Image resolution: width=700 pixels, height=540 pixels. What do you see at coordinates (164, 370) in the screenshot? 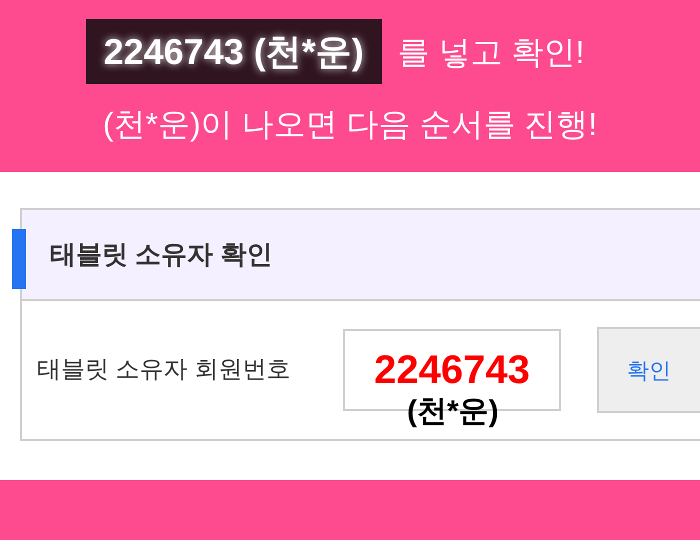
I see `field-label: 태블릿 소유자 회원번호` at bounding box center [164, 370].